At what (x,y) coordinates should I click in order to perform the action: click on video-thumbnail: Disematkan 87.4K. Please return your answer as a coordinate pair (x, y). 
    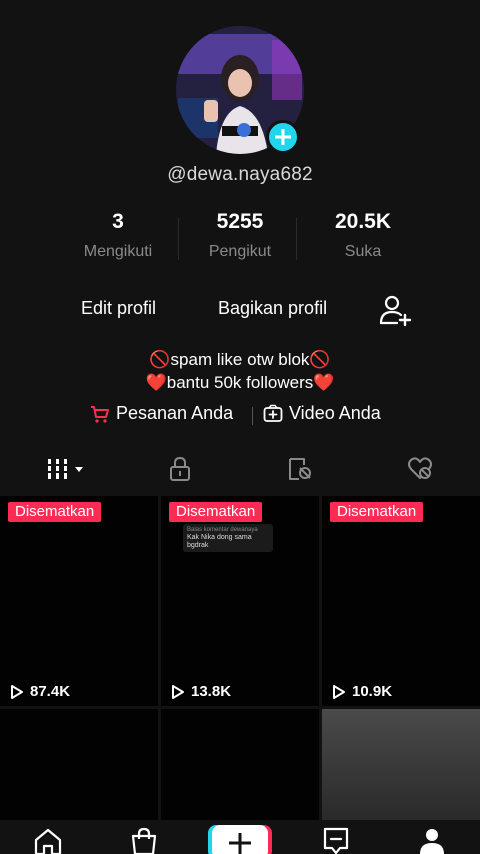
    Looking at the image, I should click on (79, 601).